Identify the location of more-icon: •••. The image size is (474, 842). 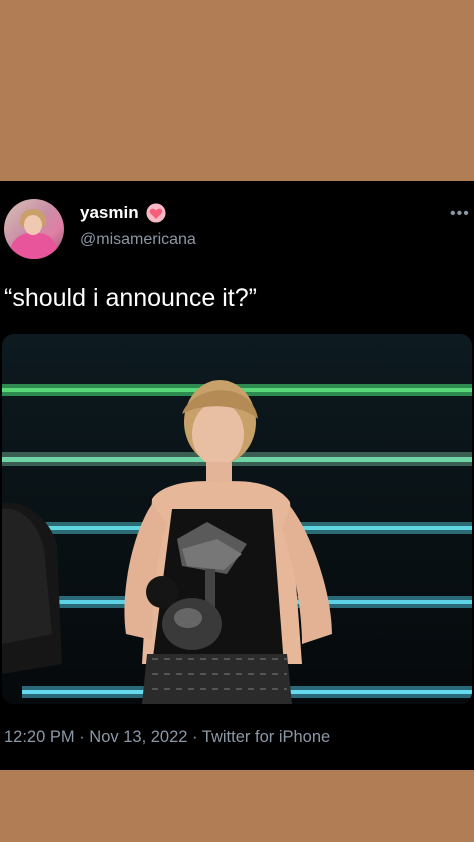
(460, 214).